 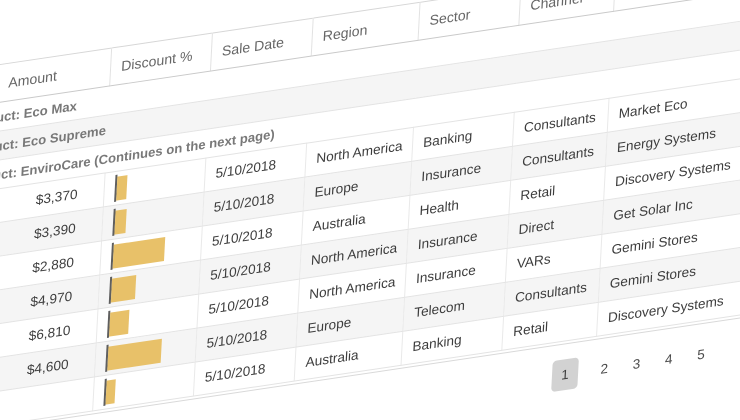 What do you see at coordinates (637, 364) in the screenshot?
I see `pager-page-3: 3` at bounding box center [637, 364].